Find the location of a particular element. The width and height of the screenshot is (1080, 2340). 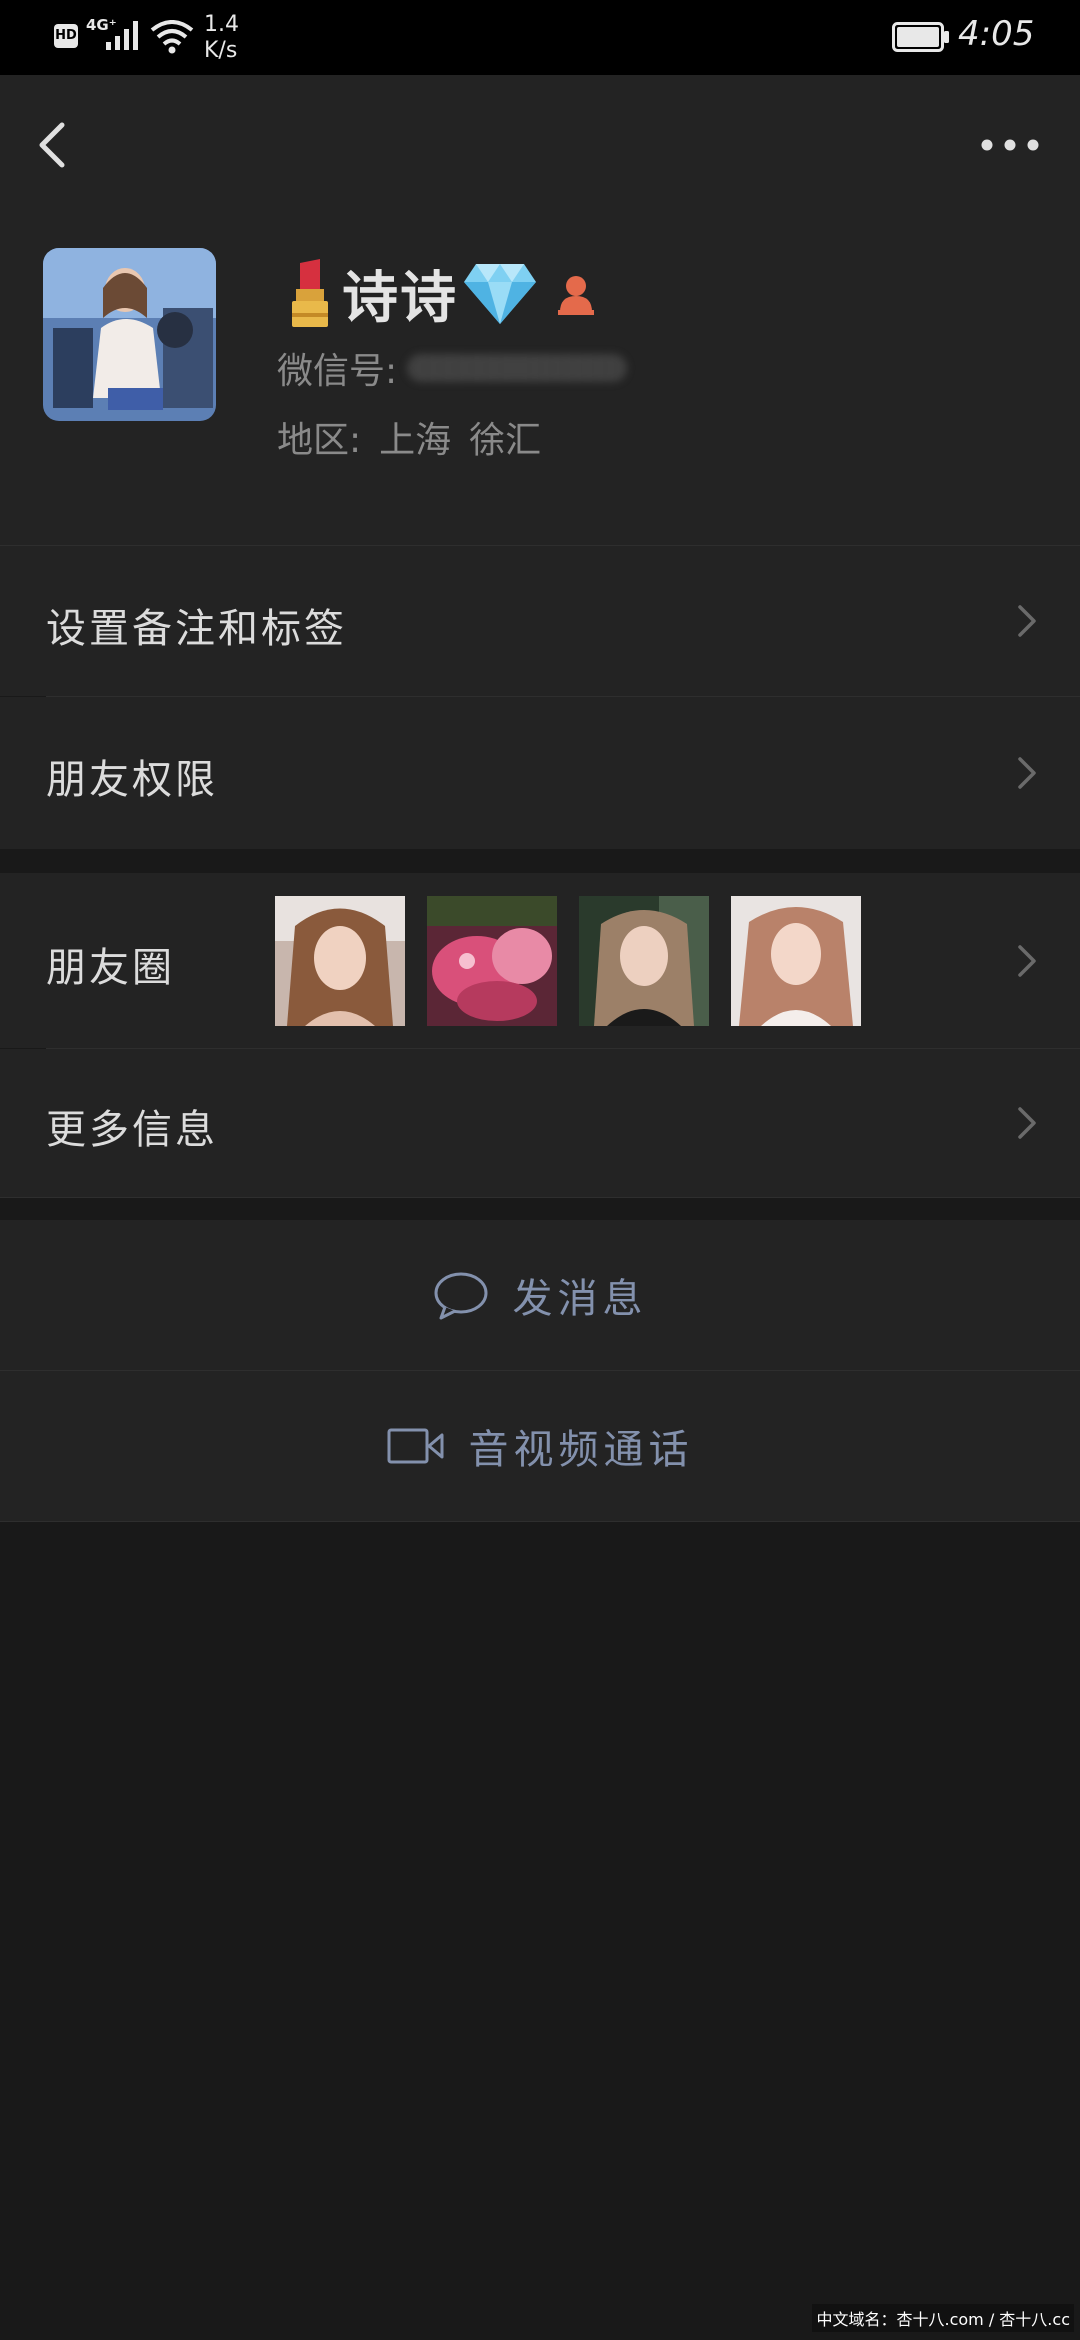

send-message-label: 发消息 is located at coordinates (580, 1299).